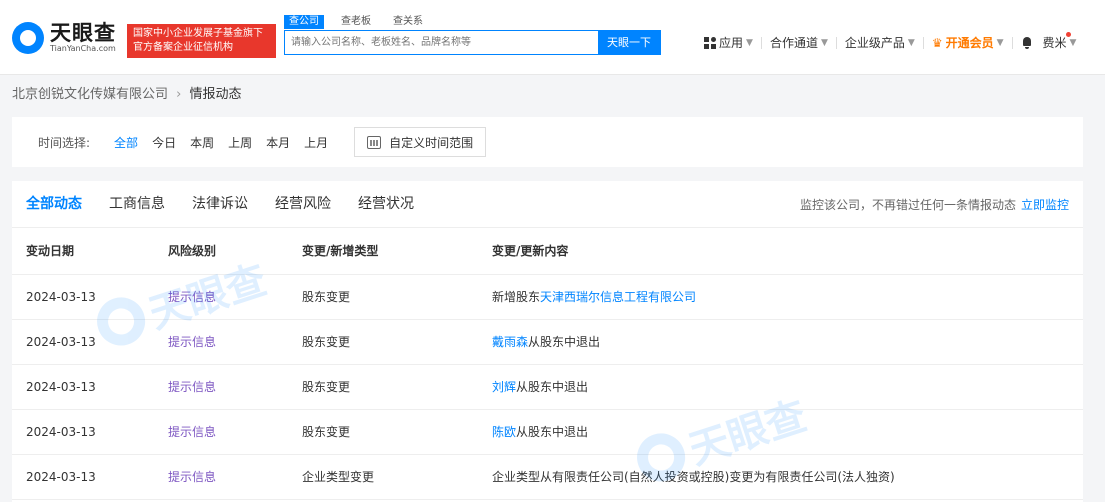 Image resolution: width=1105 pixels, height=502 pixels. Describe the element at coordinates (340, 251) in the screenshot. I see `header-type: 变更/新增类型` at that location.